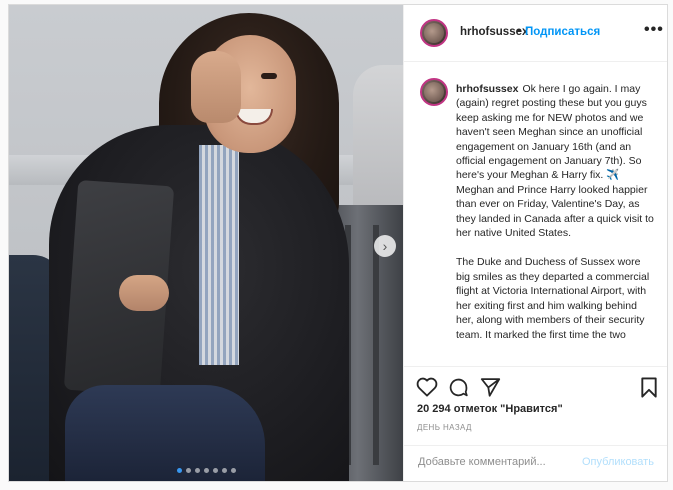  I want to click on photo-eye-right, so click(269, 76).